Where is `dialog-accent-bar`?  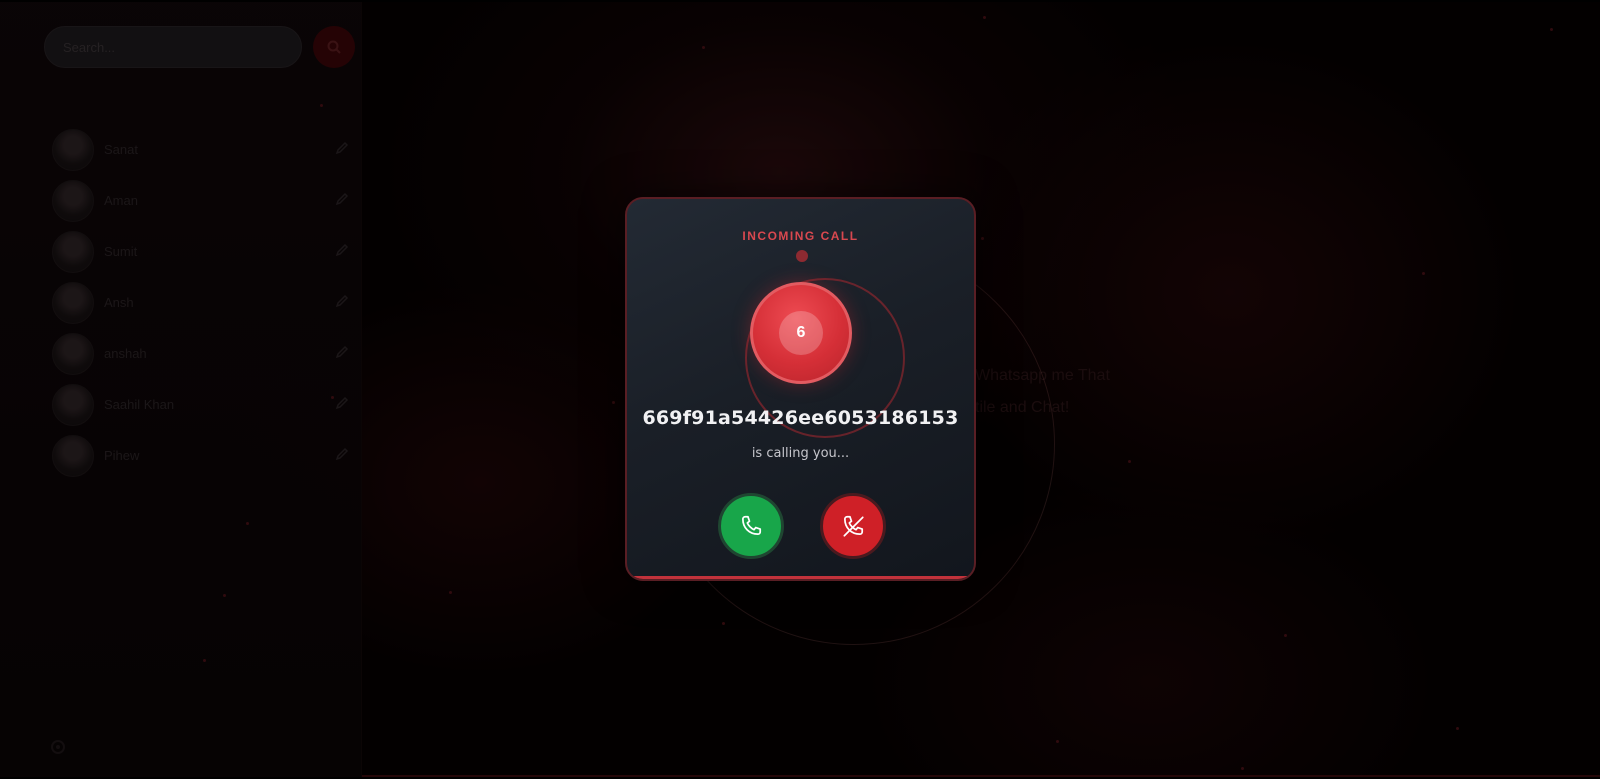
dialog-accent-bar is located at coordinates (800, 577).